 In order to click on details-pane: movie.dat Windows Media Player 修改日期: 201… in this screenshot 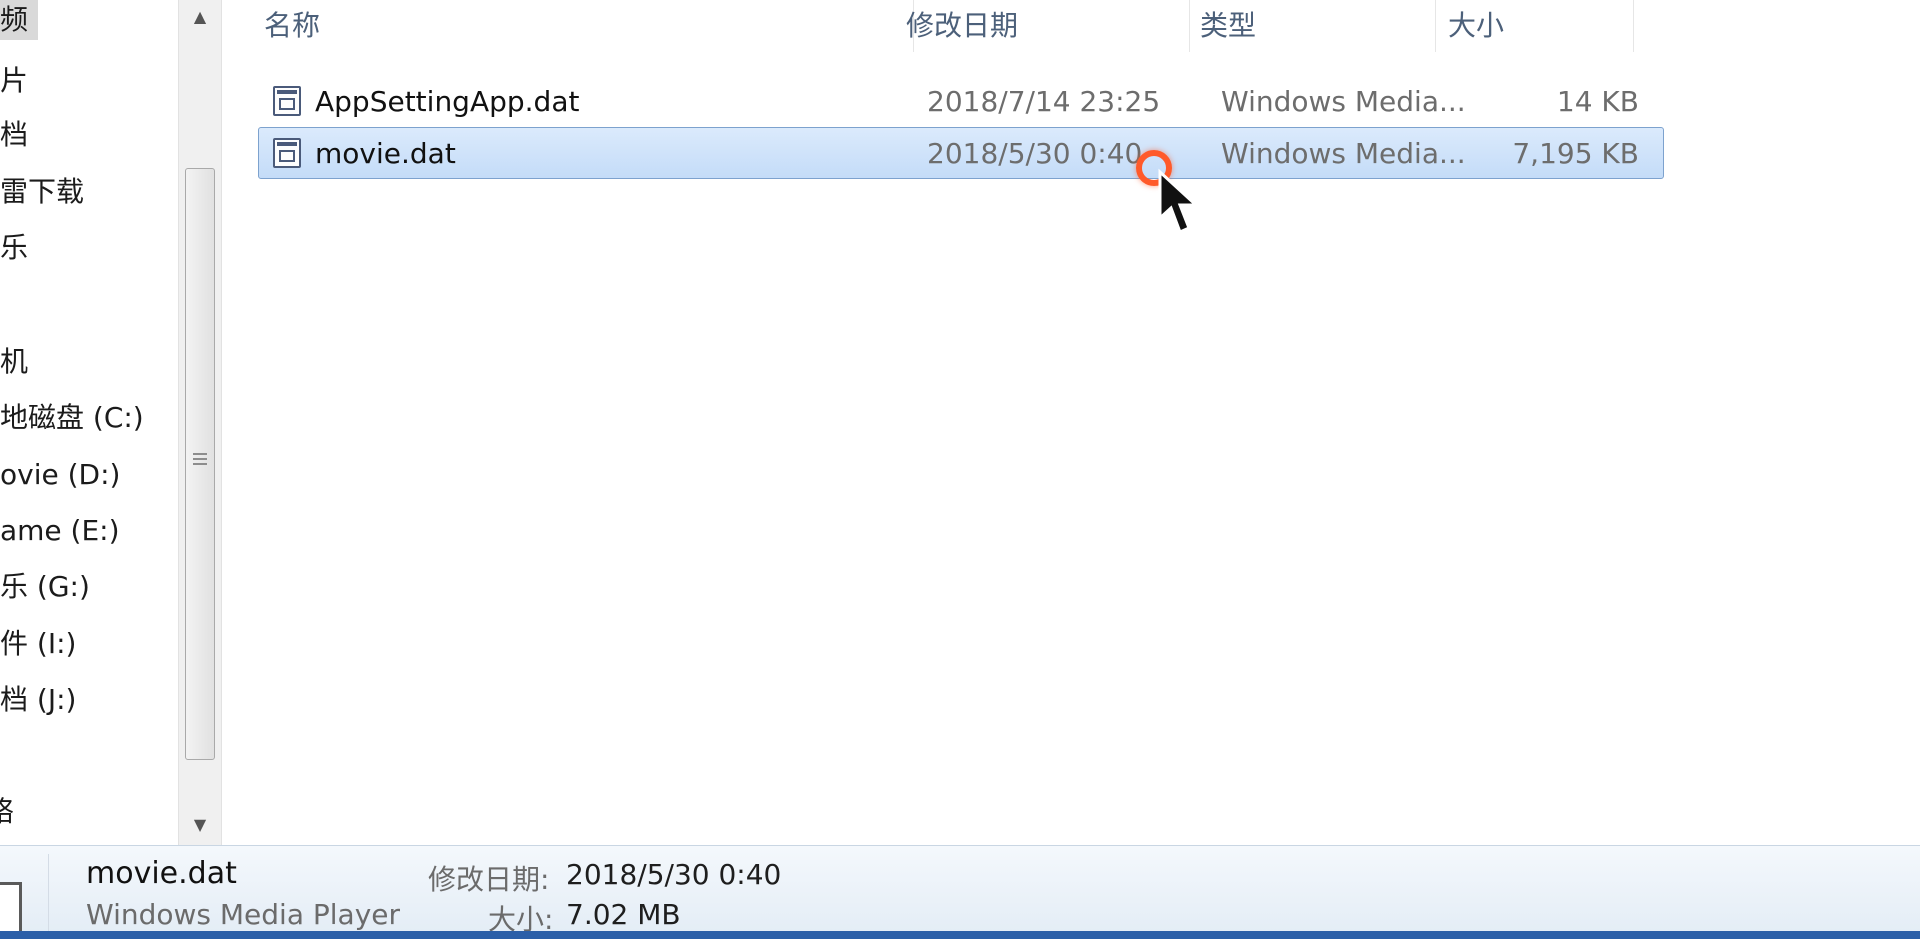, I will do `click(960, 888)`.